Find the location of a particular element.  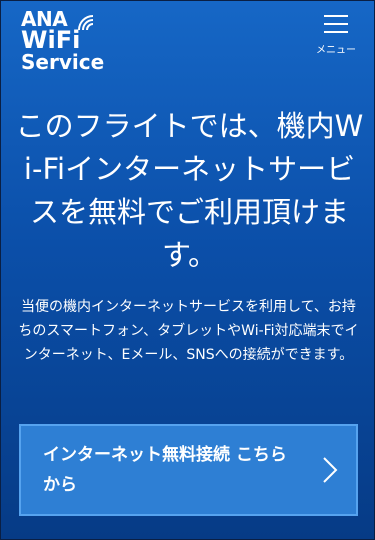

ana-wifi-service-logo: ANA WiFi Service is located at coordinates (62, 40).